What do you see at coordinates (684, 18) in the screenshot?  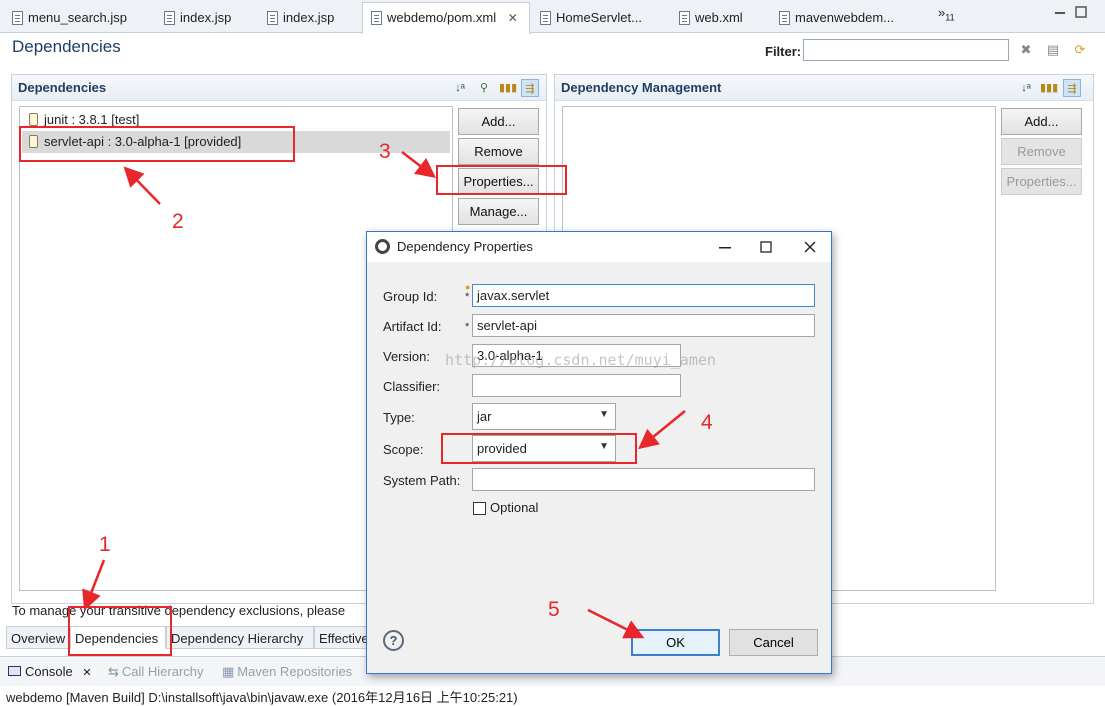 I see `xml-file-icon` at bounding box center [684, 18].